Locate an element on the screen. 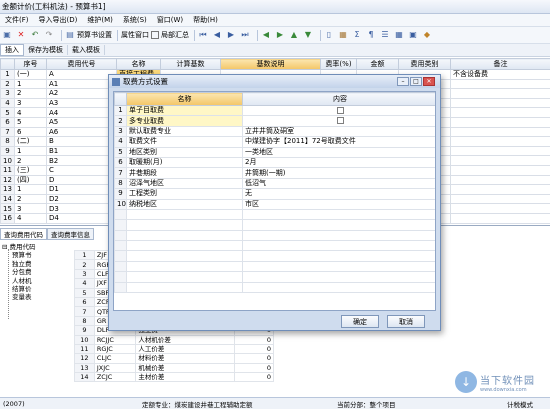 This screenshot has height=409, width=550. code-value: JXJC is located at coordinates (115, 368).